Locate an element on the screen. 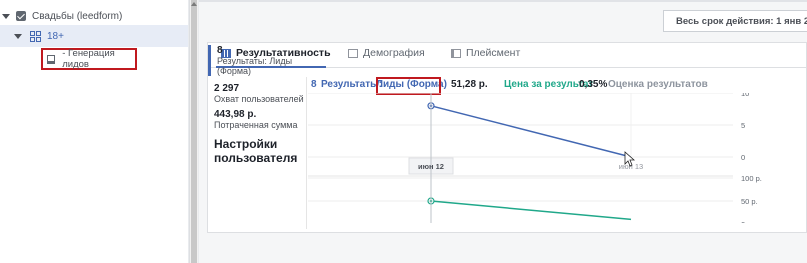 The image size is (807, 263). ad-icon is located at coordinates (51, 59).